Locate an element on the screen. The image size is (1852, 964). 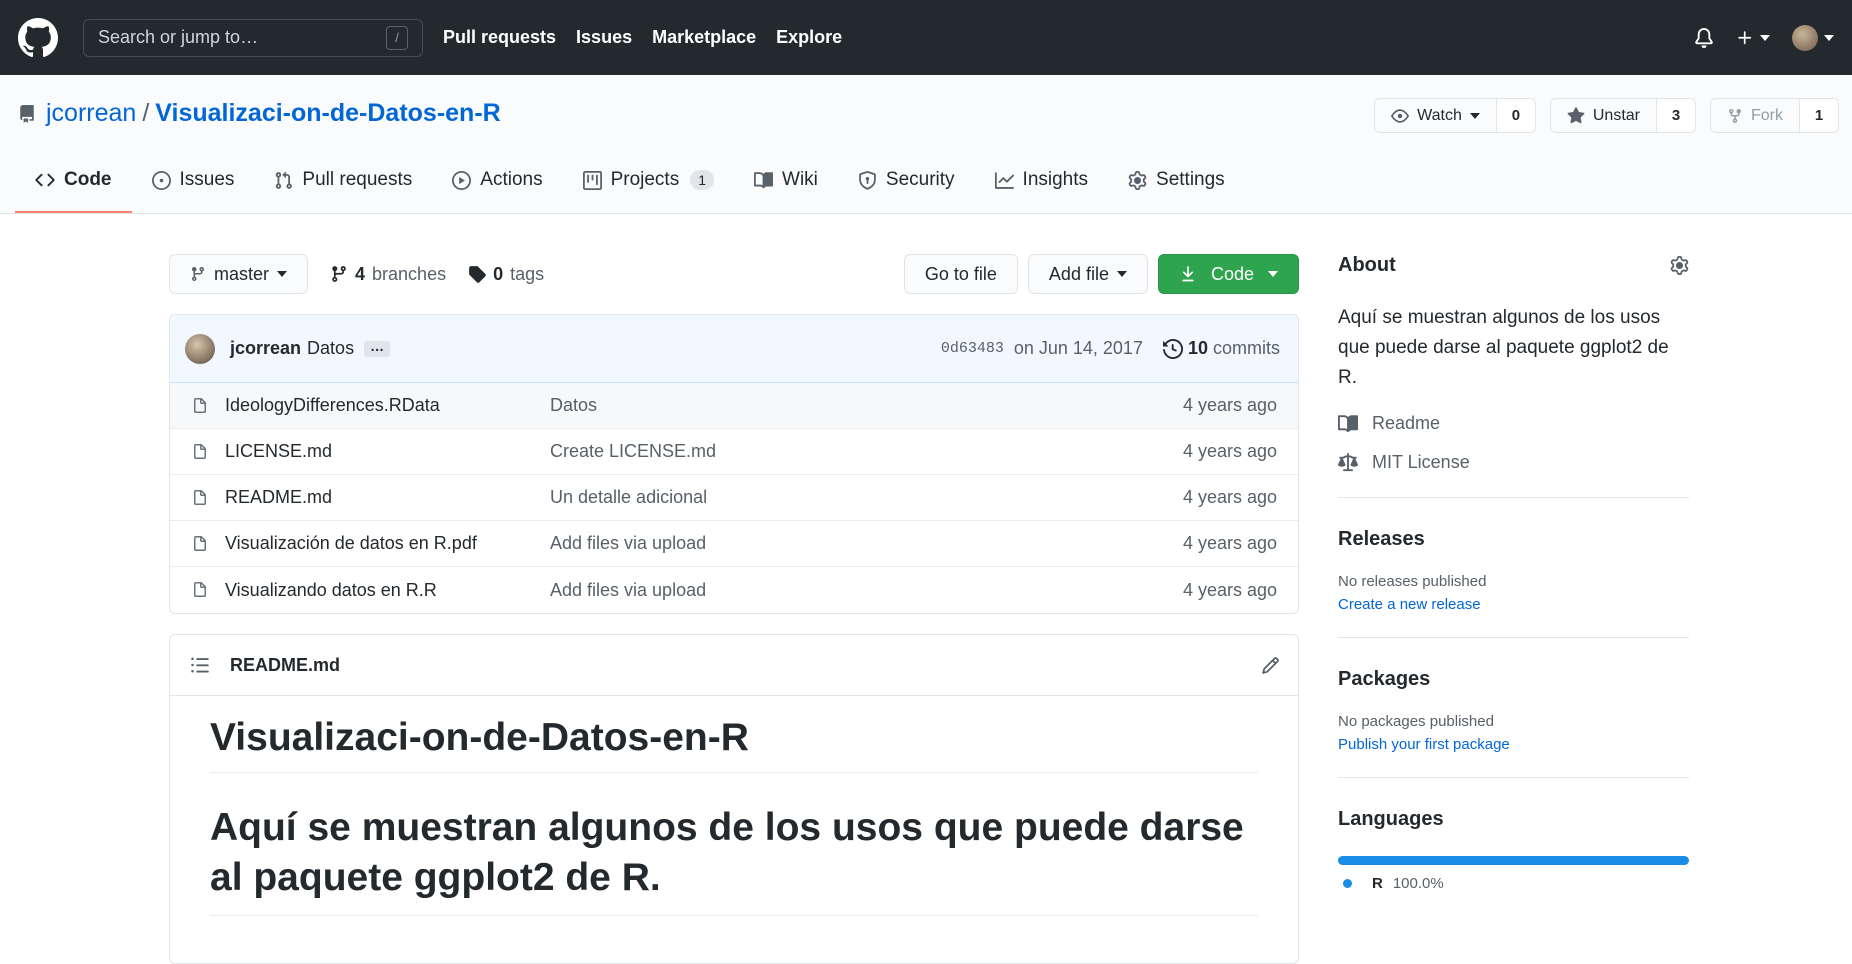
fork-button-group: Fork 1 is located at coordinates (1774, 115).